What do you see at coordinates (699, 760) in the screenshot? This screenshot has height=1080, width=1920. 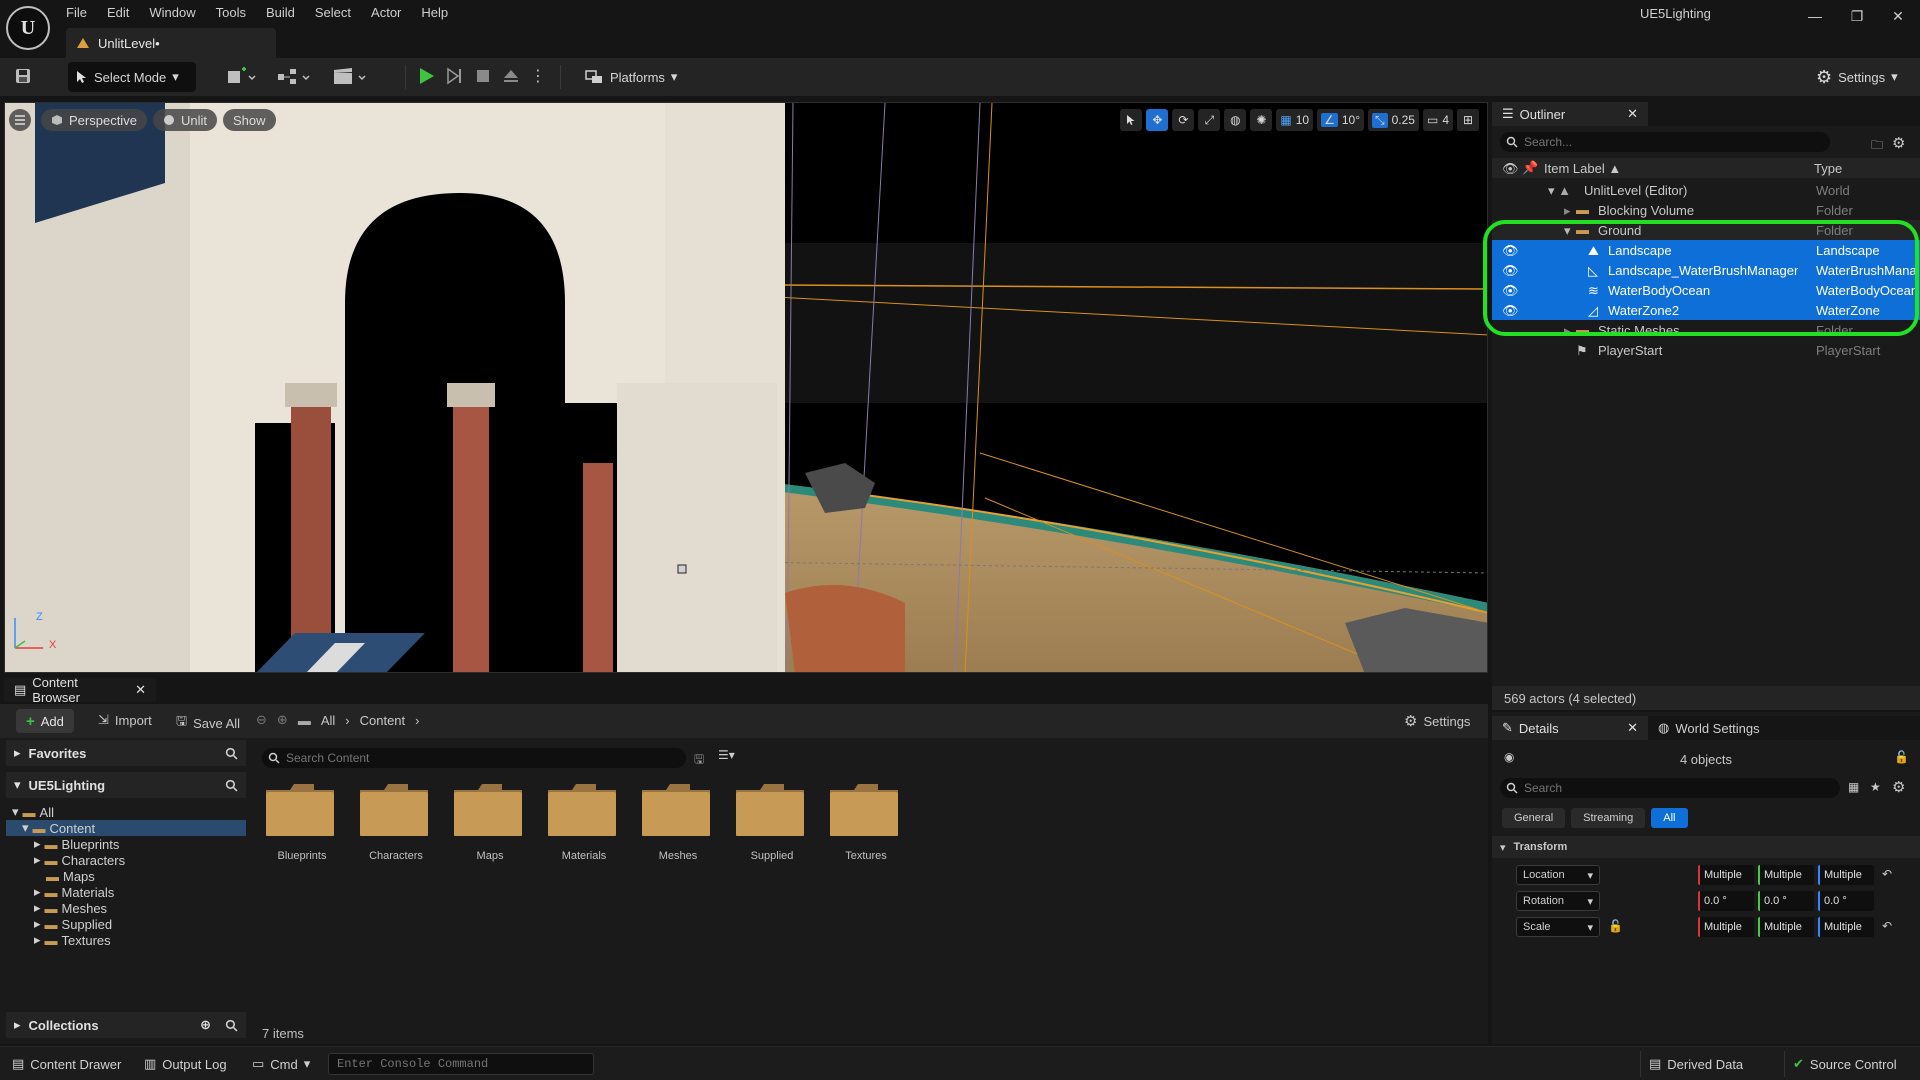 I see `save-search-icon: 🖫` at bounding box center [699, 760].